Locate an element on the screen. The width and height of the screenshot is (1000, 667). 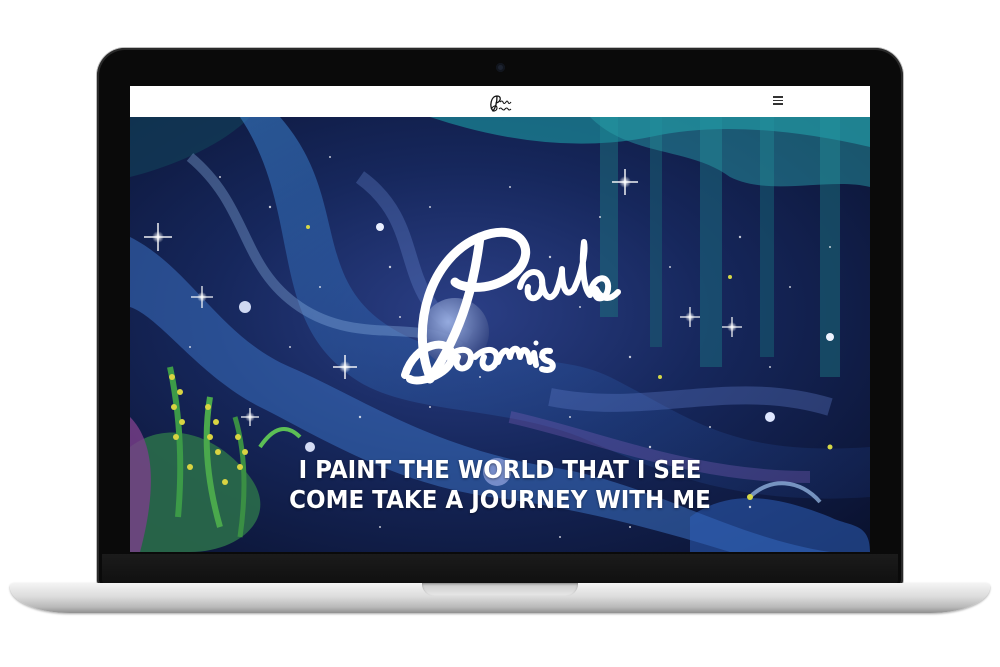
laptop-bottom-bezel is located at coordinates (500, 569).